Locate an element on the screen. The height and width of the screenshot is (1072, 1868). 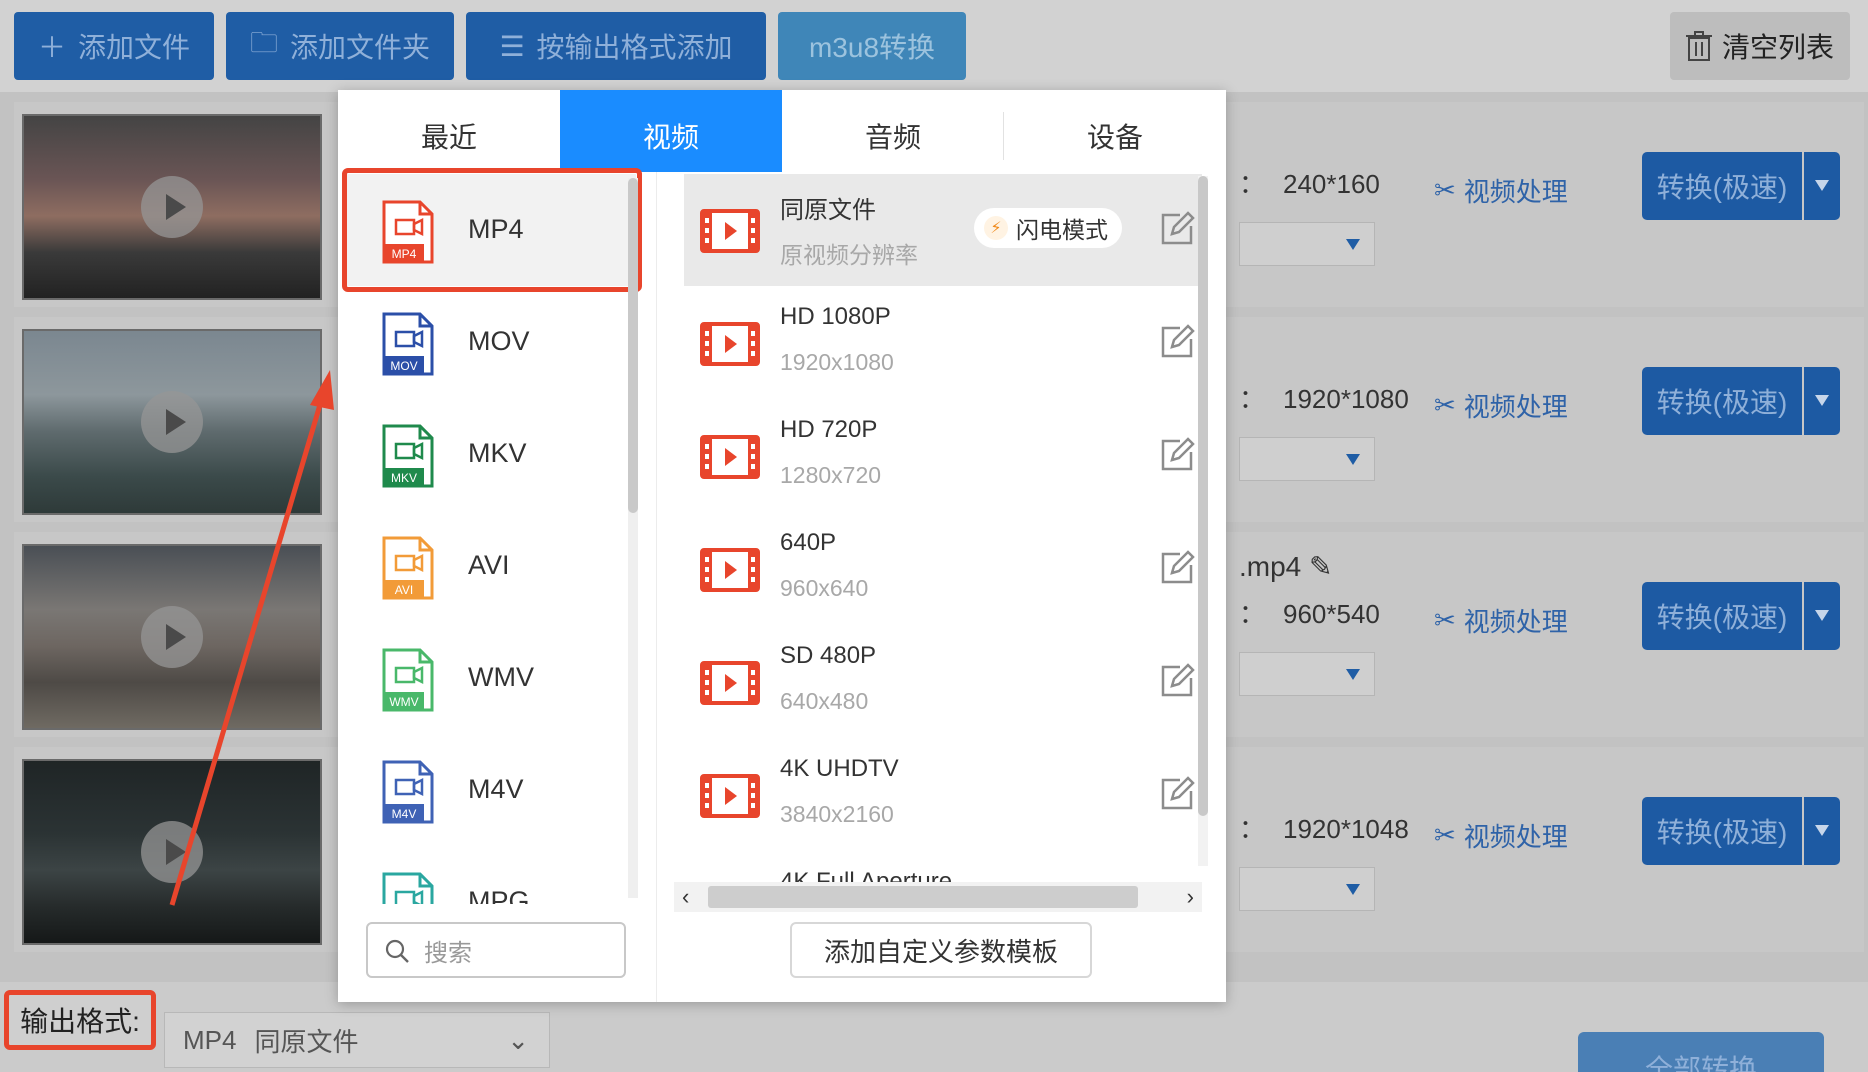
format-item: AVI AVI is located at coordinates (491, 566).